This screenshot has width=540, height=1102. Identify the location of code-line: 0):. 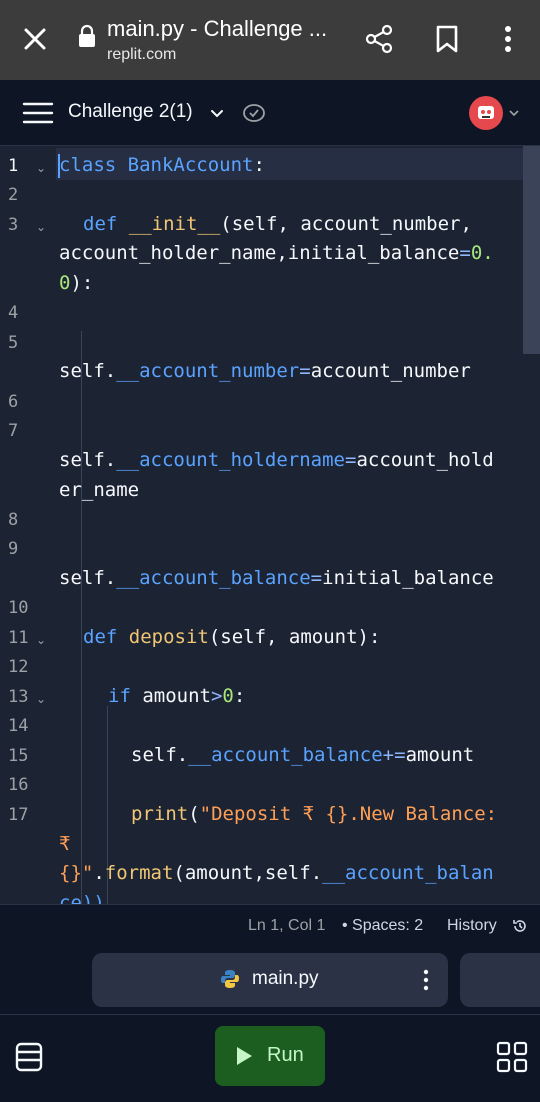
(76, 283).